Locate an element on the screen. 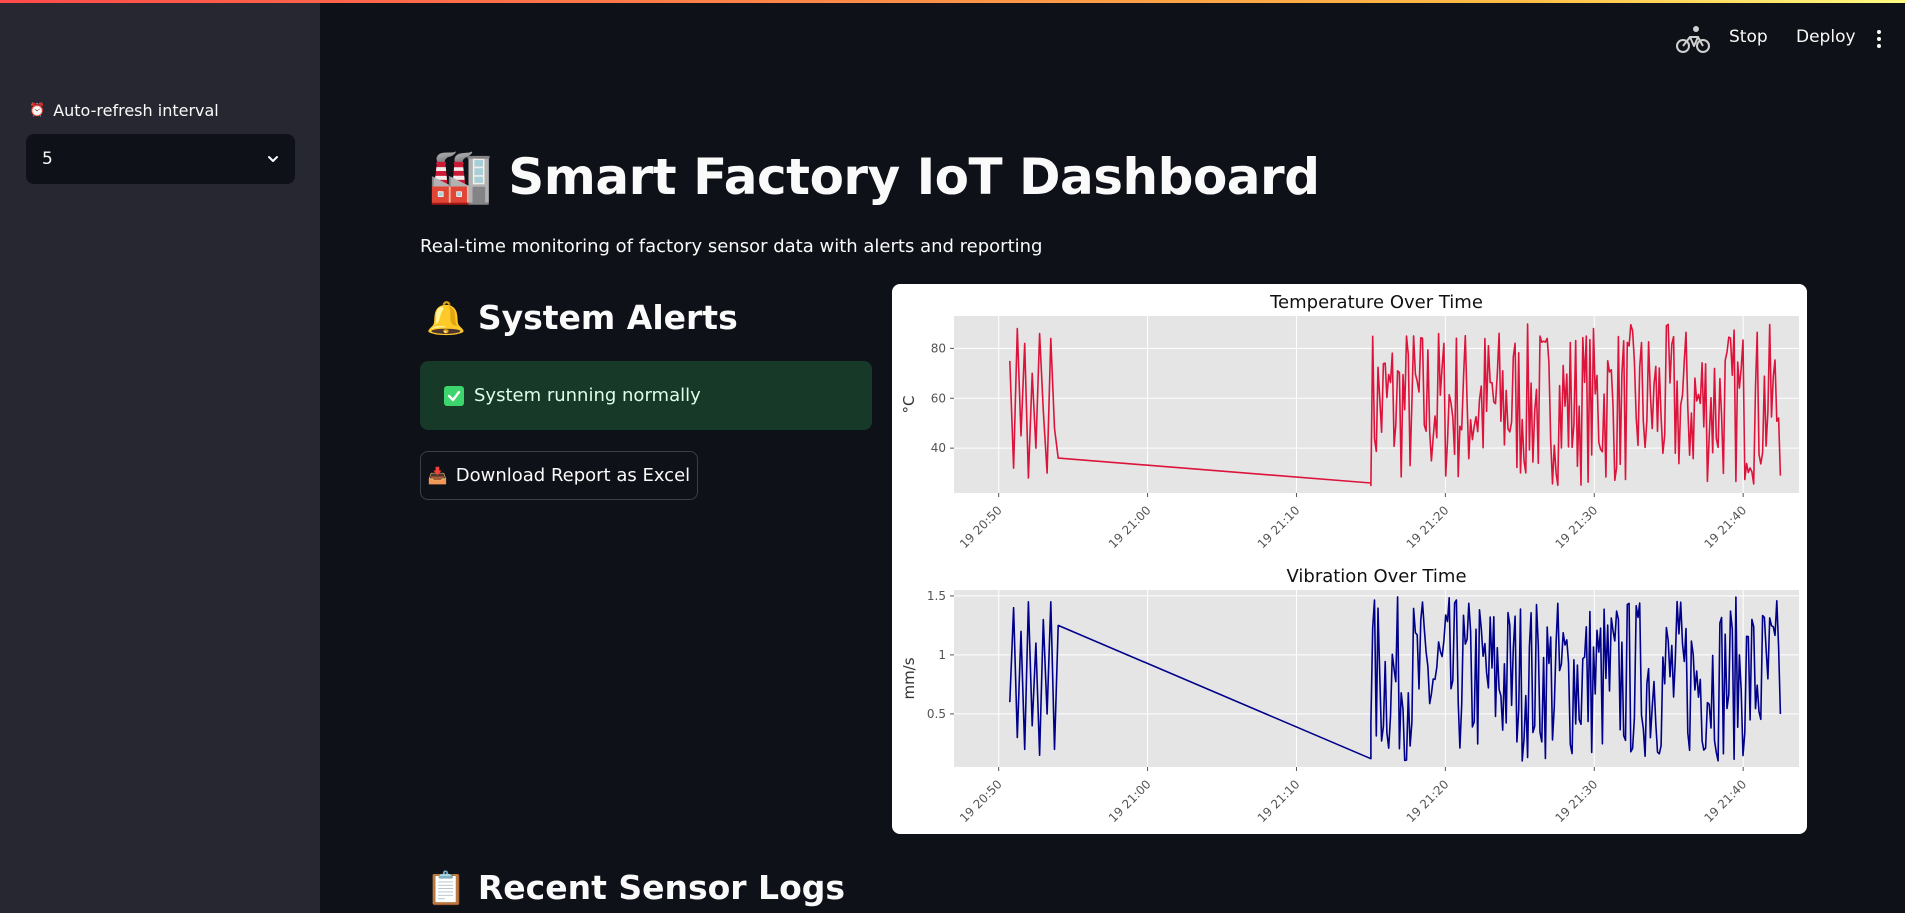 The width and height of the screenshot is (1905, 913). logs-heading-text: Recent Sensor Logs is located at coordinates (661, 887).